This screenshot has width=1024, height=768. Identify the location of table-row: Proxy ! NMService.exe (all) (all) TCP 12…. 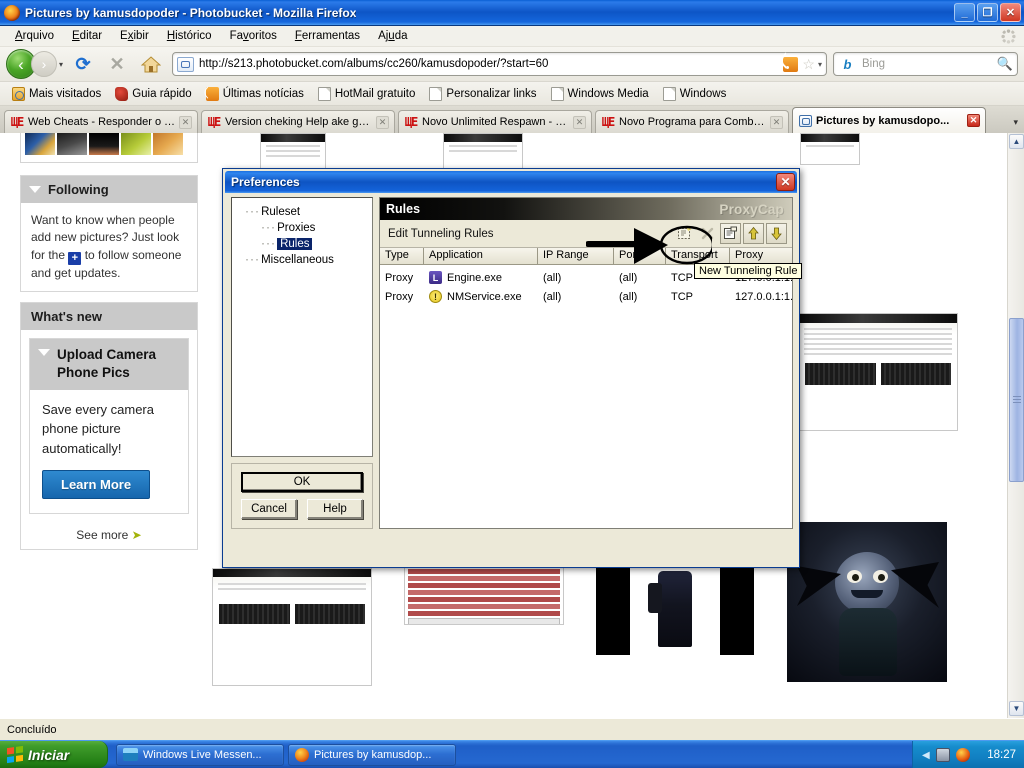
(586, 296).